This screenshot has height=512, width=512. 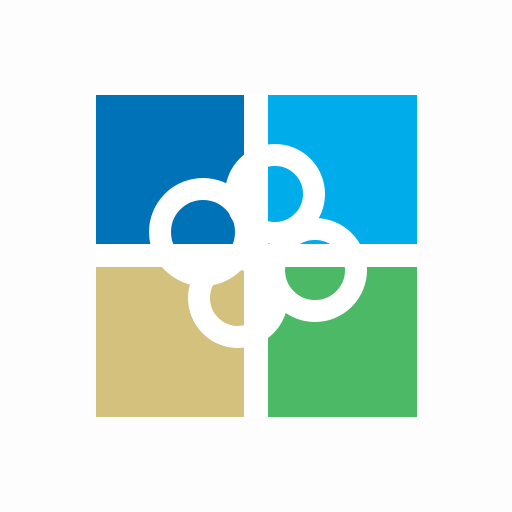 I want to click on horizontal-divider, so click(x=256, y=255).